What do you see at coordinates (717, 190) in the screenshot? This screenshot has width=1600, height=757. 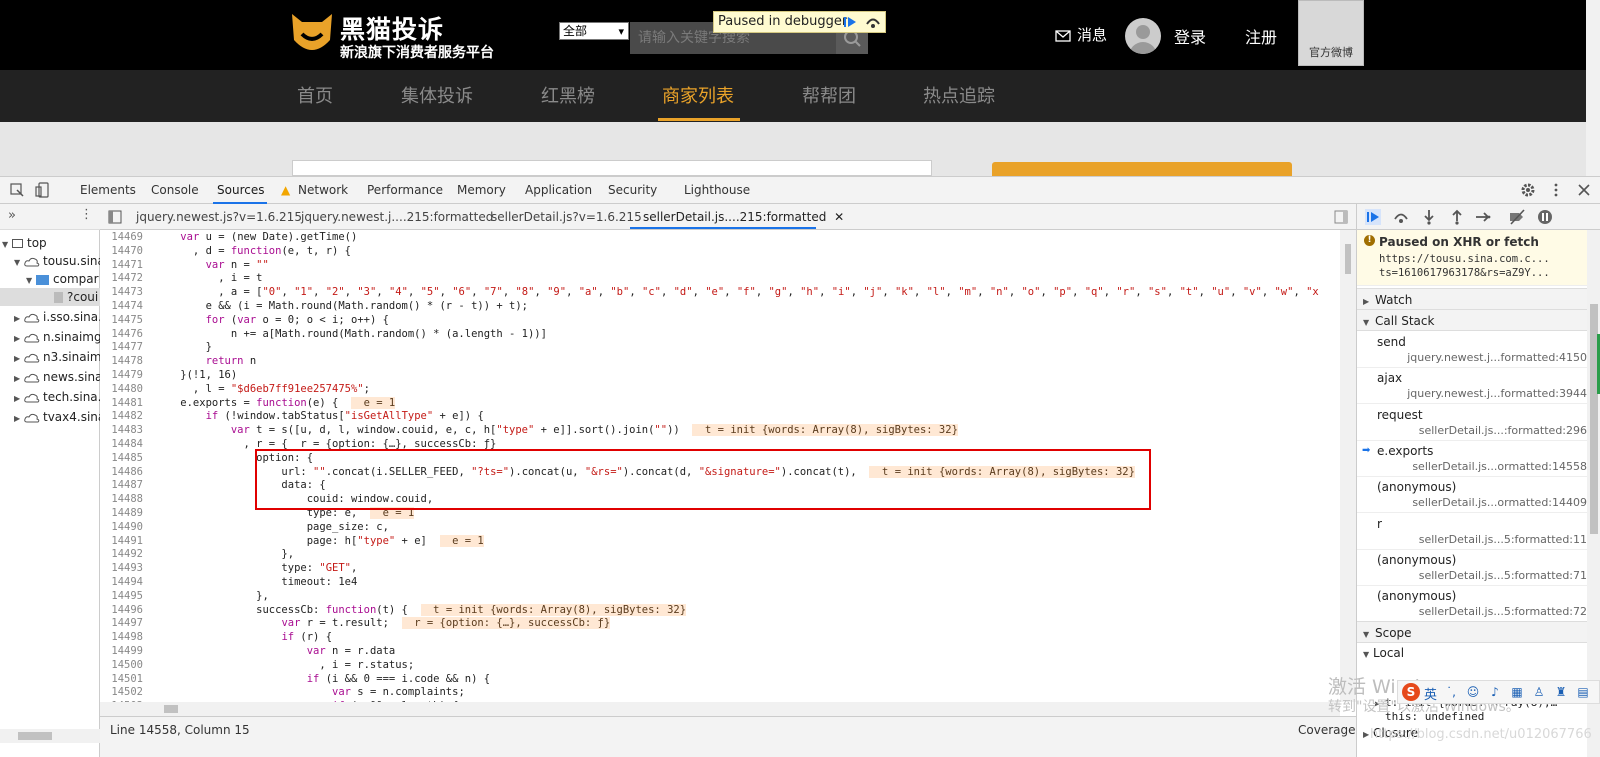 I see `tab-lighthouse: Lighthouse` at bounding box center [717, 190].